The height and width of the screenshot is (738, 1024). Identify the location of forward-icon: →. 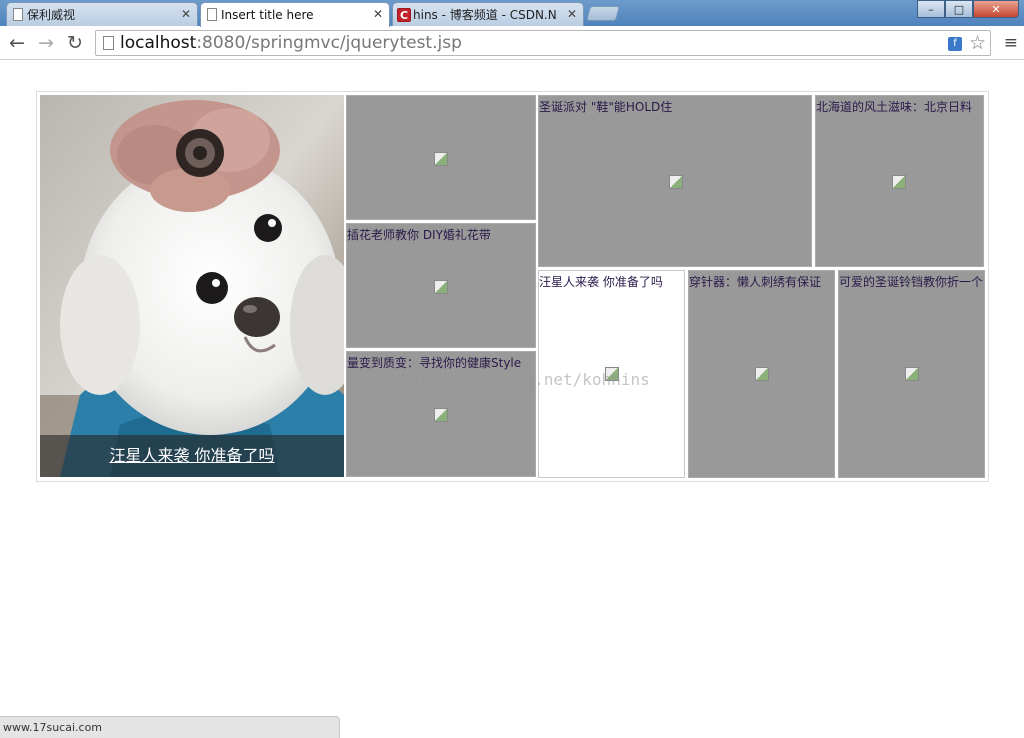
(46, 43).